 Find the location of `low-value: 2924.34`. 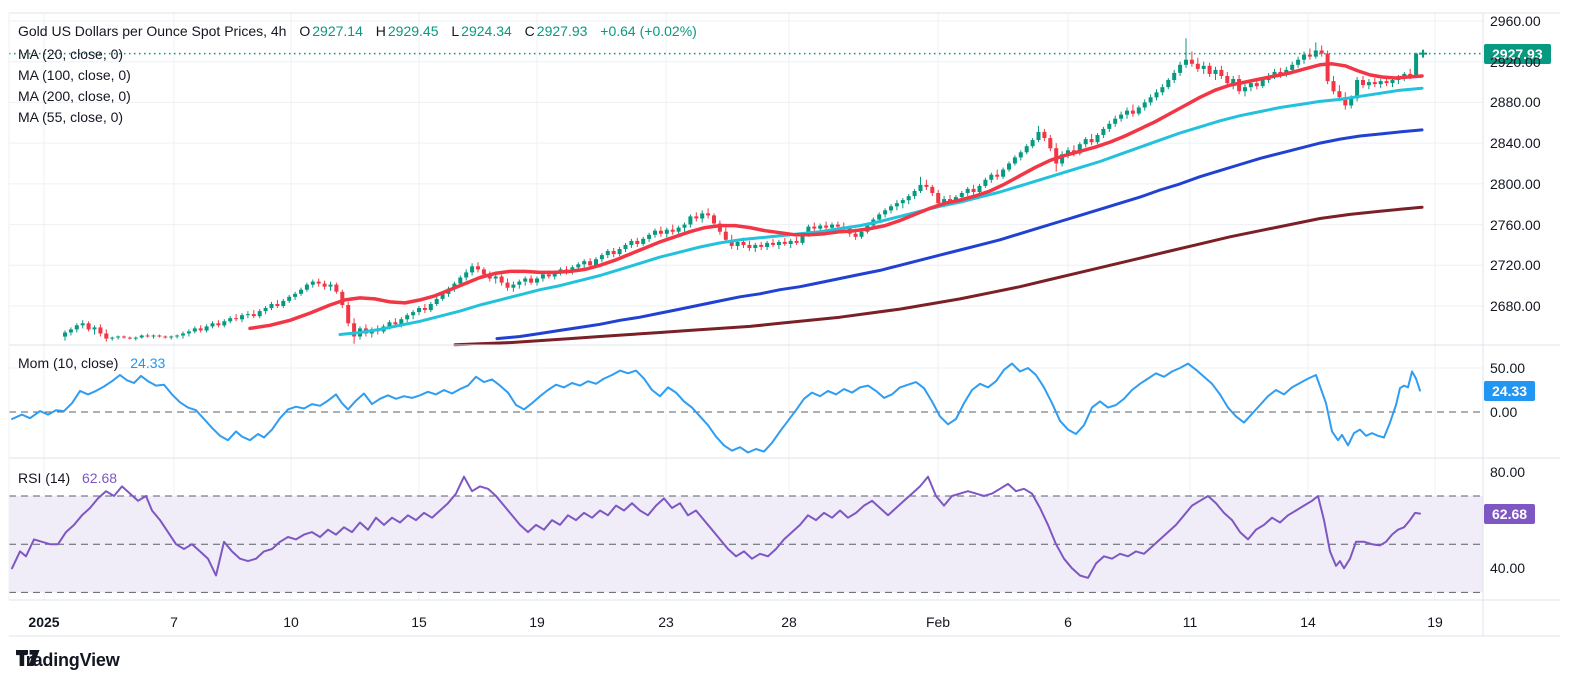

low-value: 2924.34 is located at coordinates (486, 31).